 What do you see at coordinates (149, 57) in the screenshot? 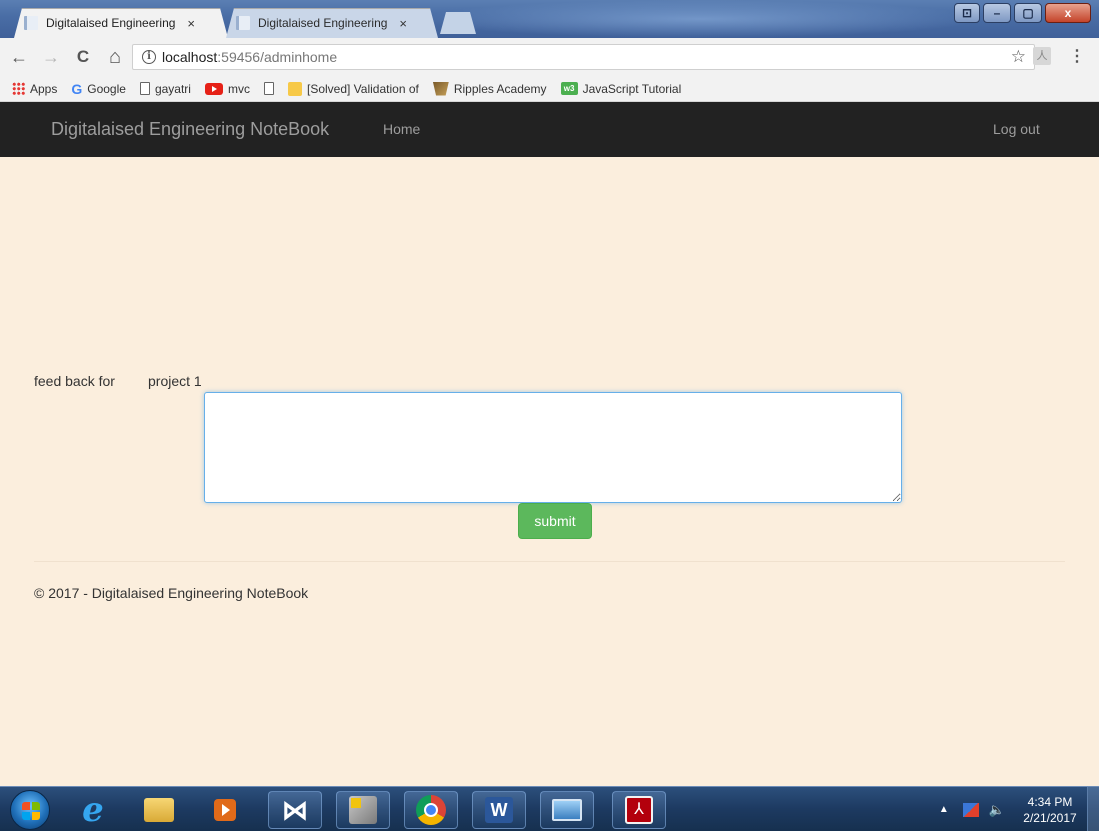
I see `info-icon: i` at bounding box center [149, 57].